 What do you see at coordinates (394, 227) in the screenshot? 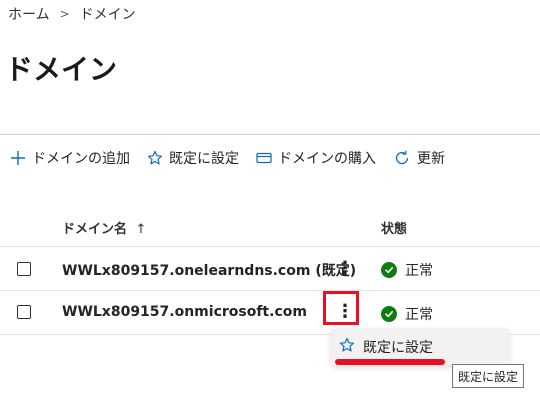
I see `column-header-status: 状態` at bounding box center [394, 227].